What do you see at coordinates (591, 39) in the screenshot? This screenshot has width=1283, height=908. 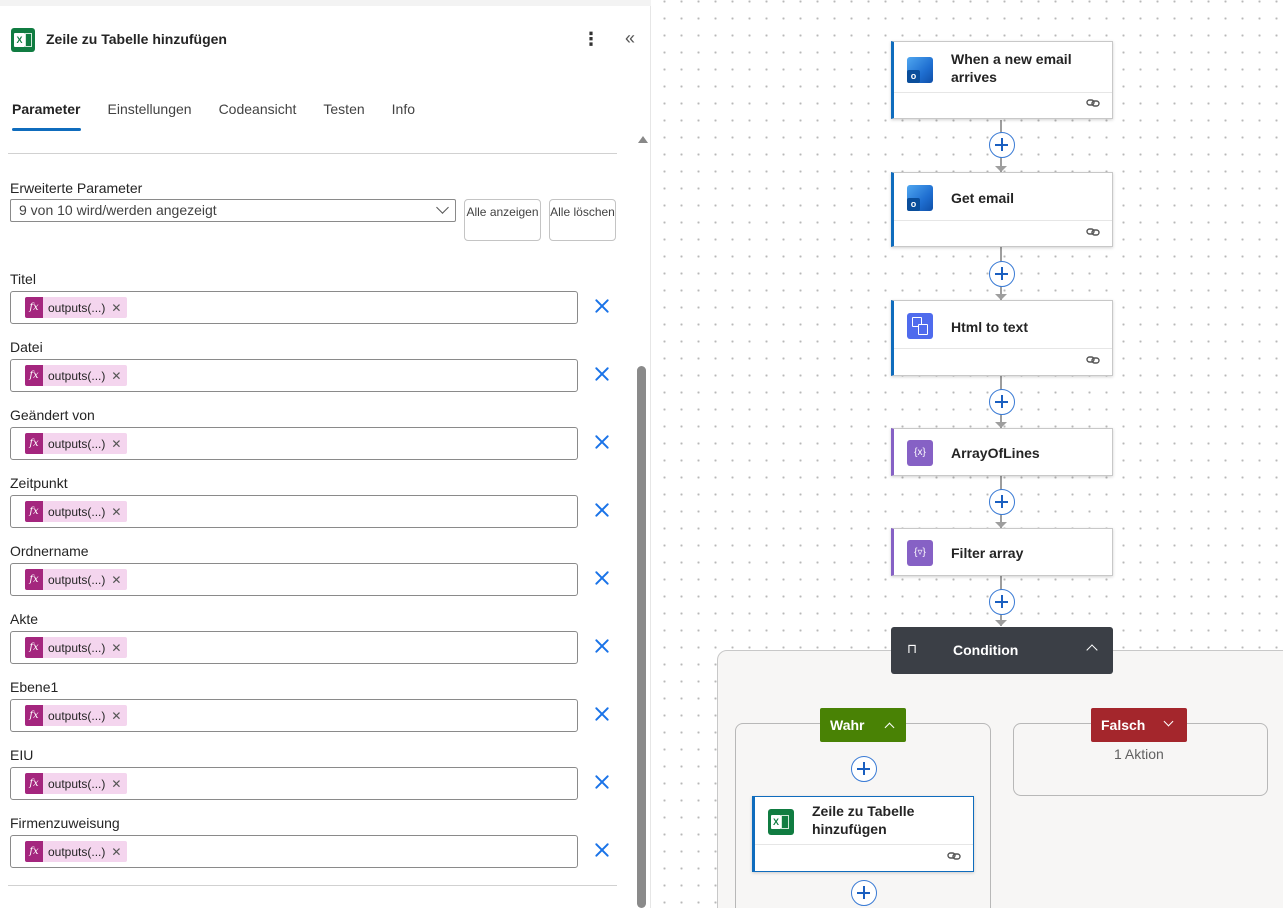 I see `more-options-button: ⋮` at bounding box center [591, 39].